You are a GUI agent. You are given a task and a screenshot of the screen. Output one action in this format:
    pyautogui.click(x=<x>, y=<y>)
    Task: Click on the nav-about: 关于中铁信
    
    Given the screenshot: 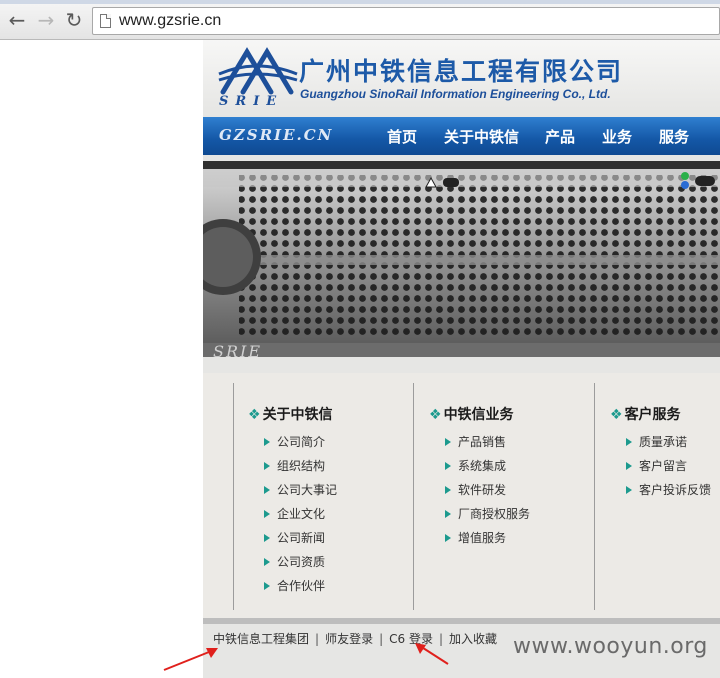 What is the action you would take?
    pyautogui.click(x=481, y=136)
    